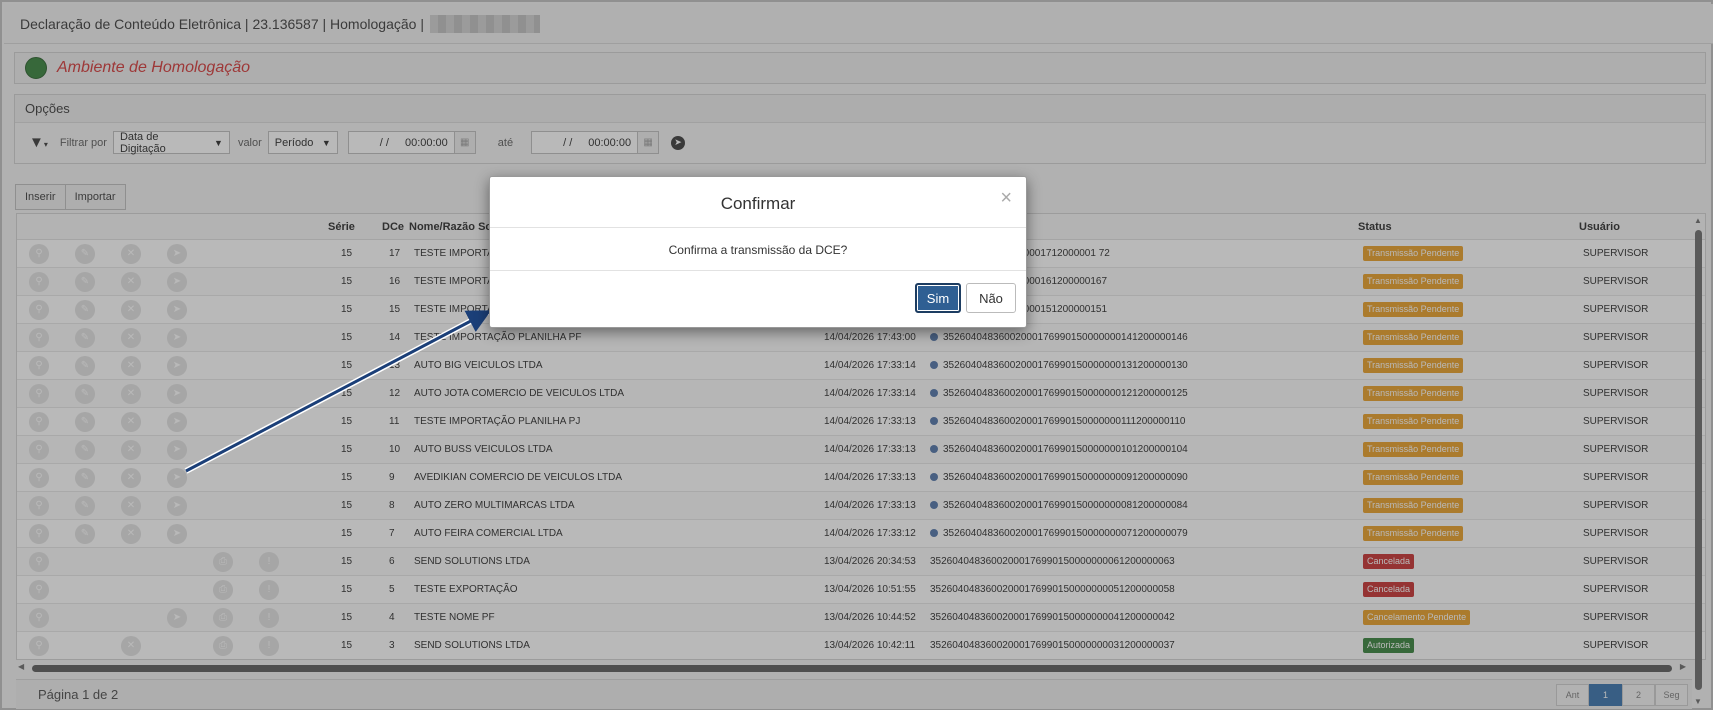 The height and width of the screenshot is (710, 1713). I want to click on dialog-title: Confirmar, so click(758, 203).